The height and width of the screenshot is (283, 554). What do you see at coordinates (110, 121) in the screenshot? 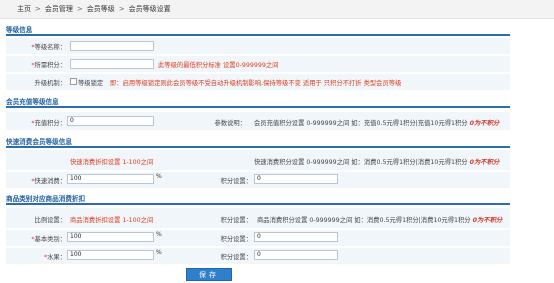
I see `recharge-points-input: 0` at bounding box center [110, 121].